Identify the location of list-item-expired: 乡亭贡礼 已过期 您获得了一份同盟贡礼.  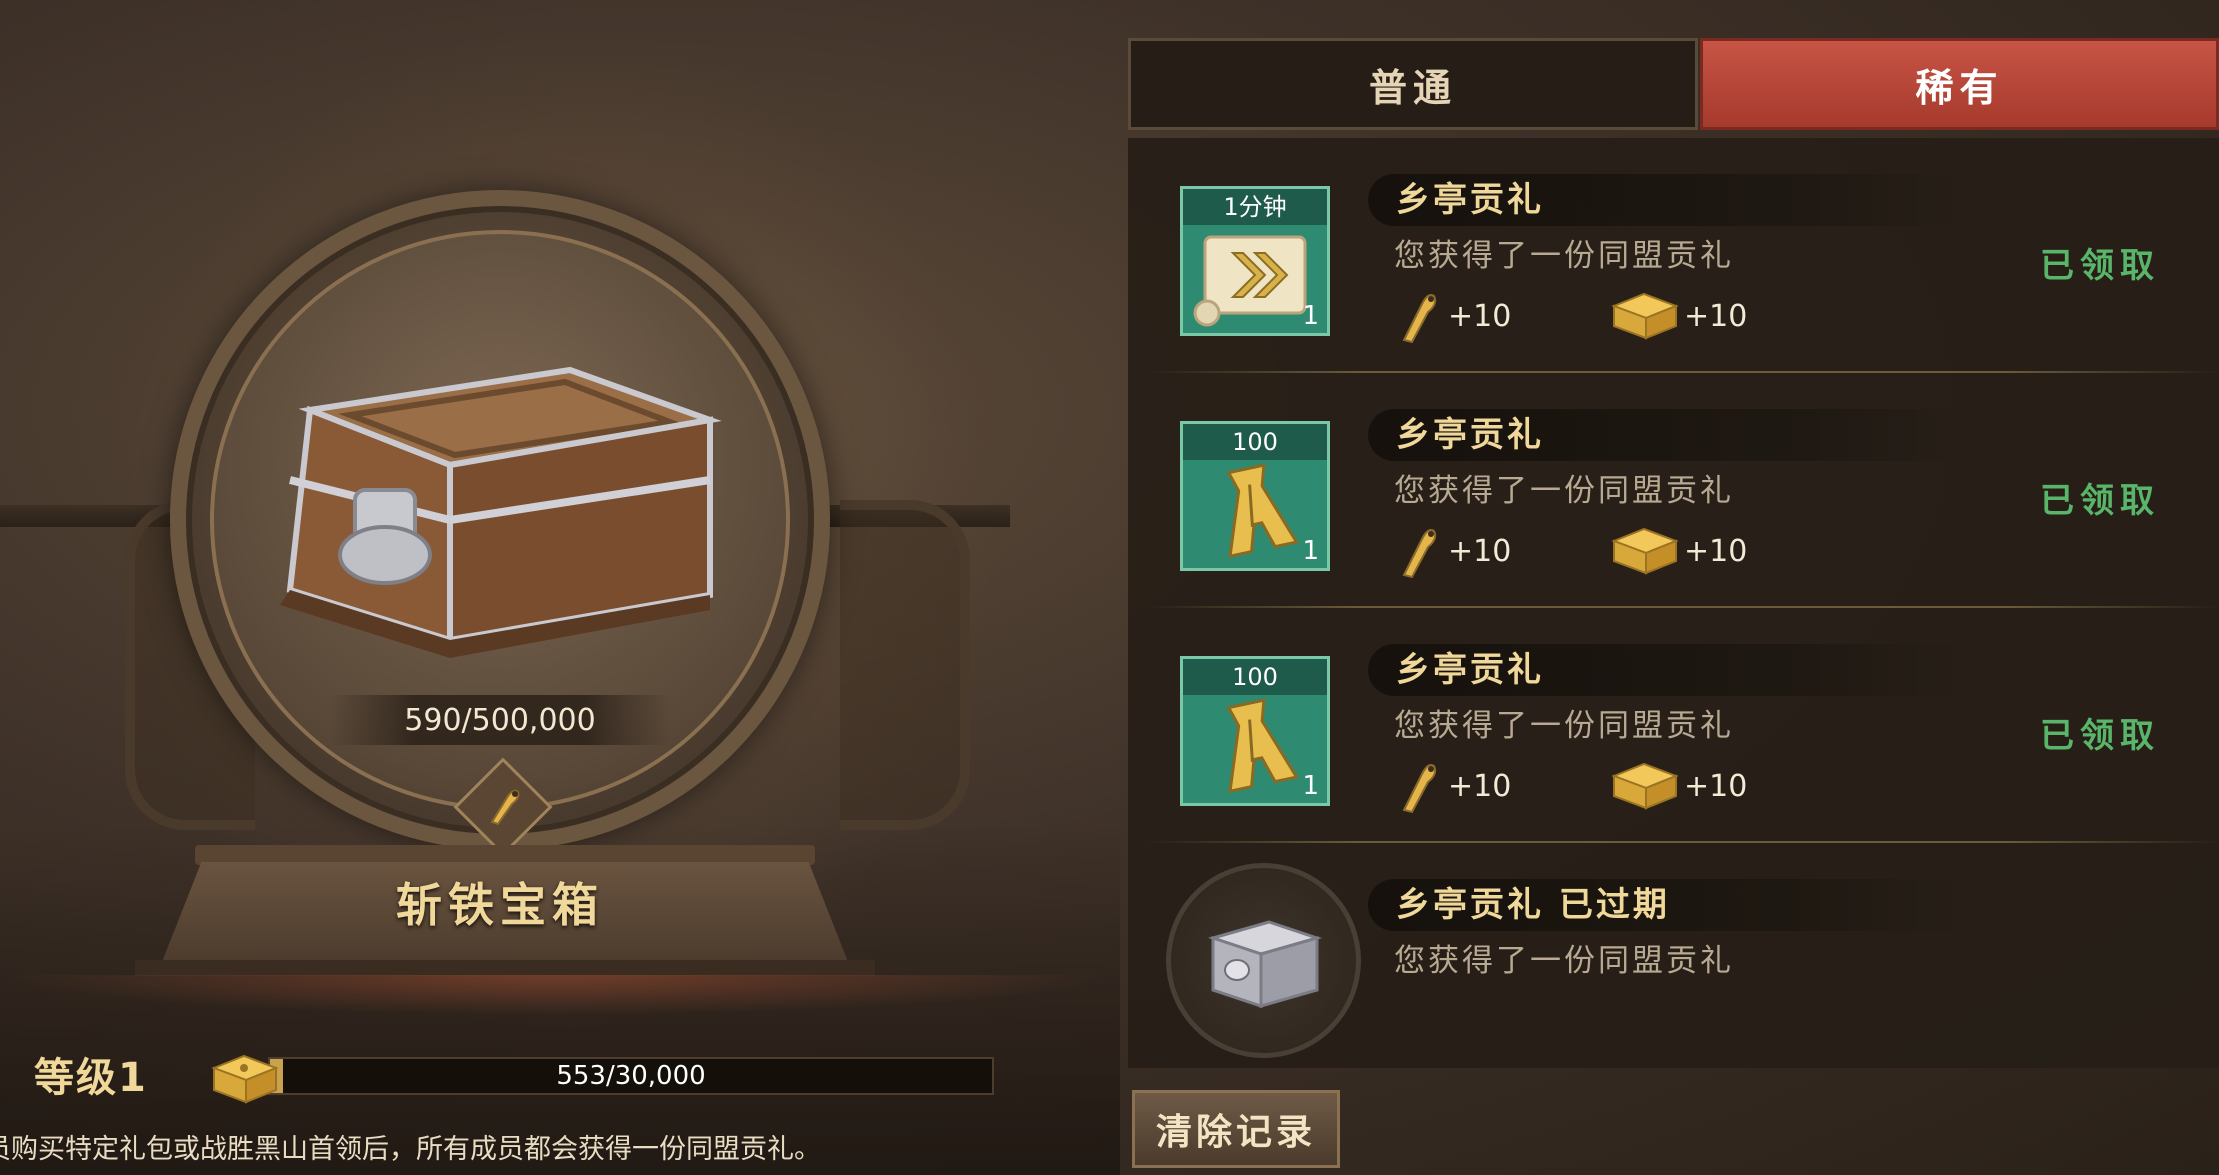
(1673, 960).